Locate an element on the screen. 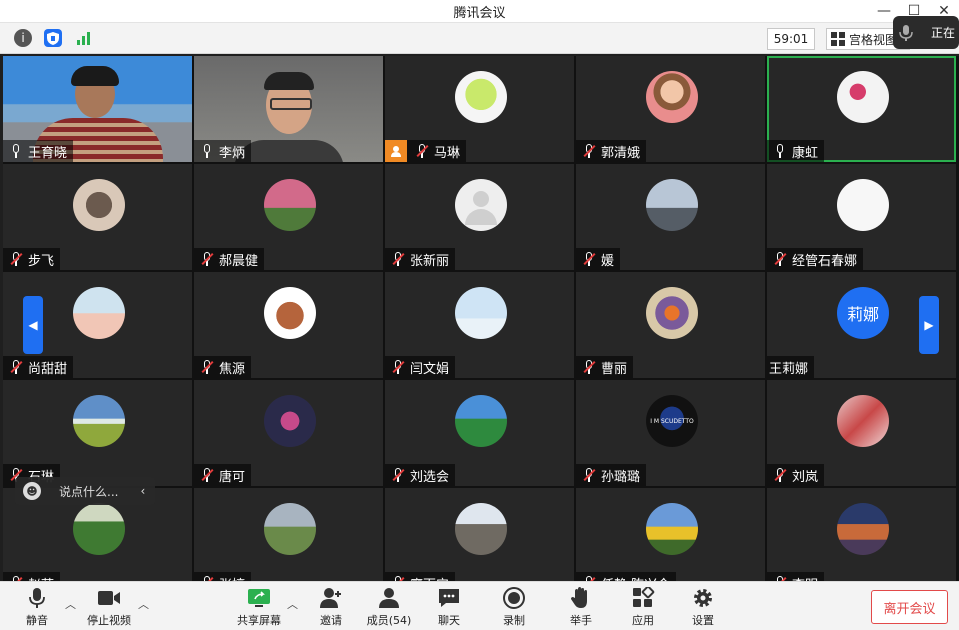 The width and height of the screenshot is (959, 630). share-screen-button: 共享屏幕 is located at coordinates (259, 606).